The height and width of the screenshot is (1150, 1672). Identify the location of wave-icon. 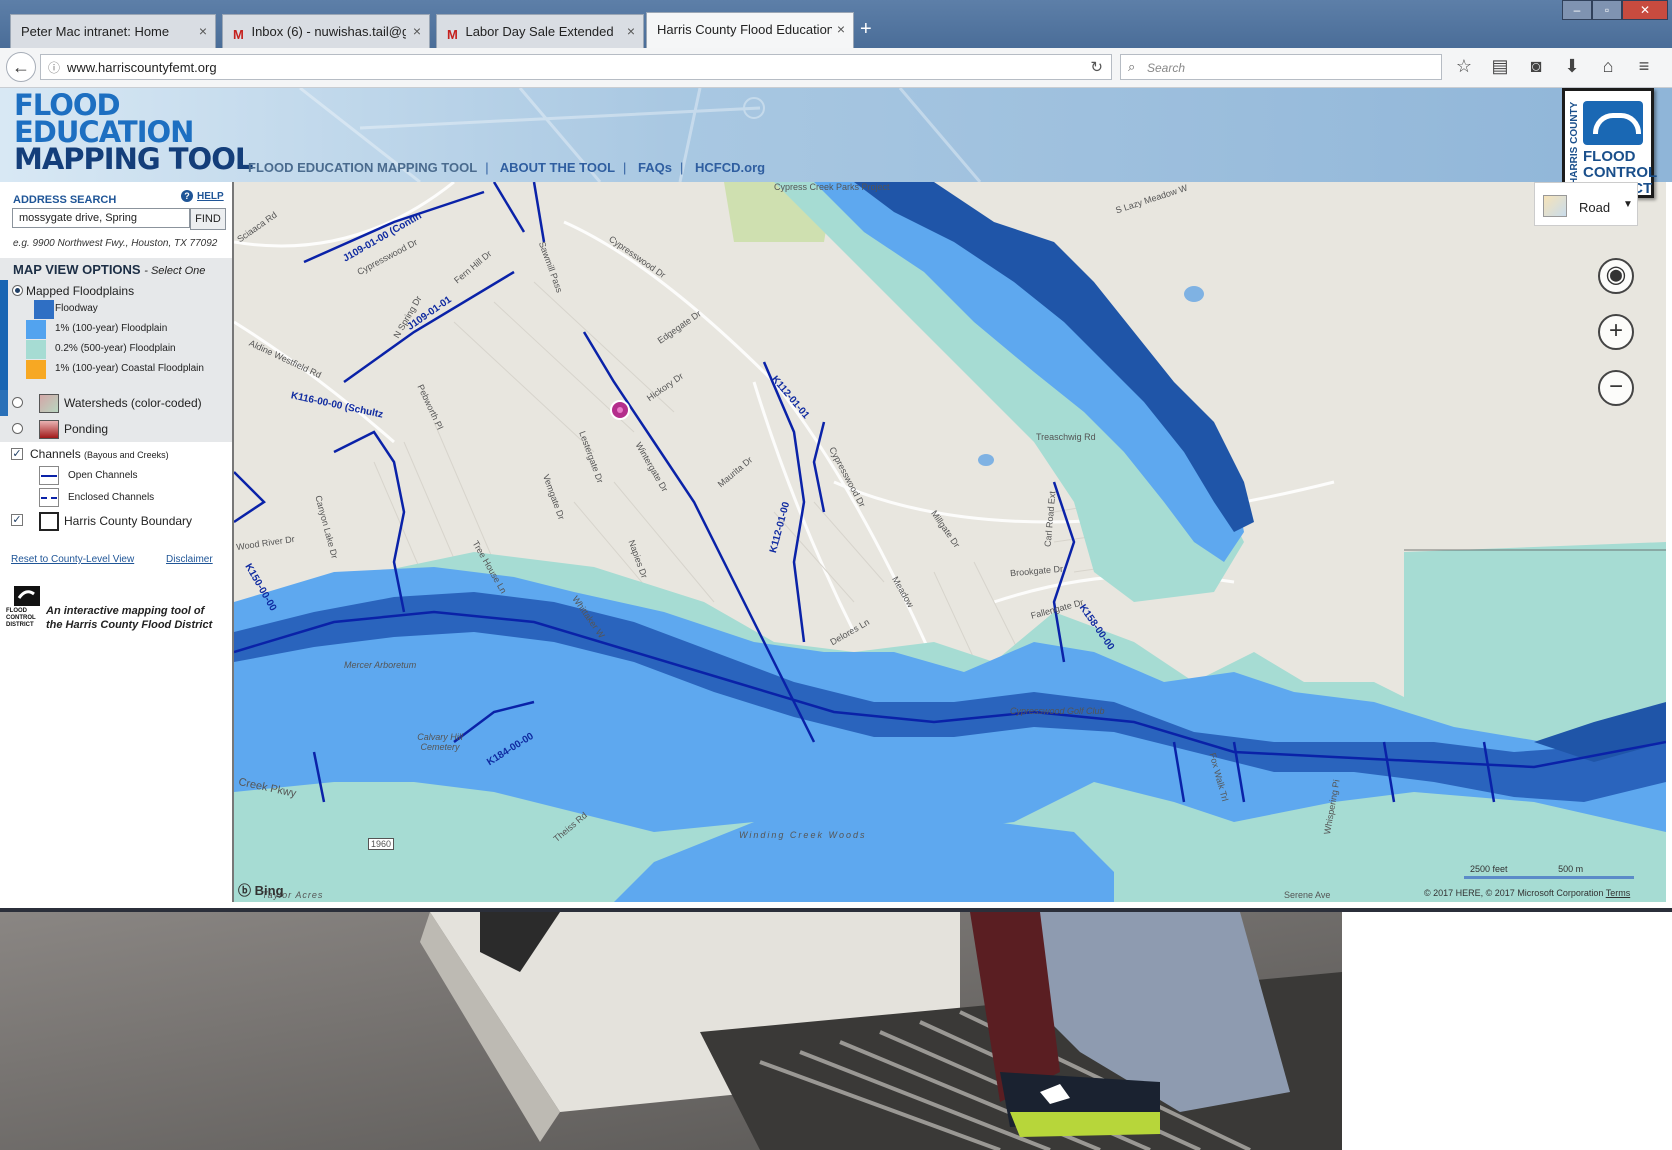
(1613, 123).